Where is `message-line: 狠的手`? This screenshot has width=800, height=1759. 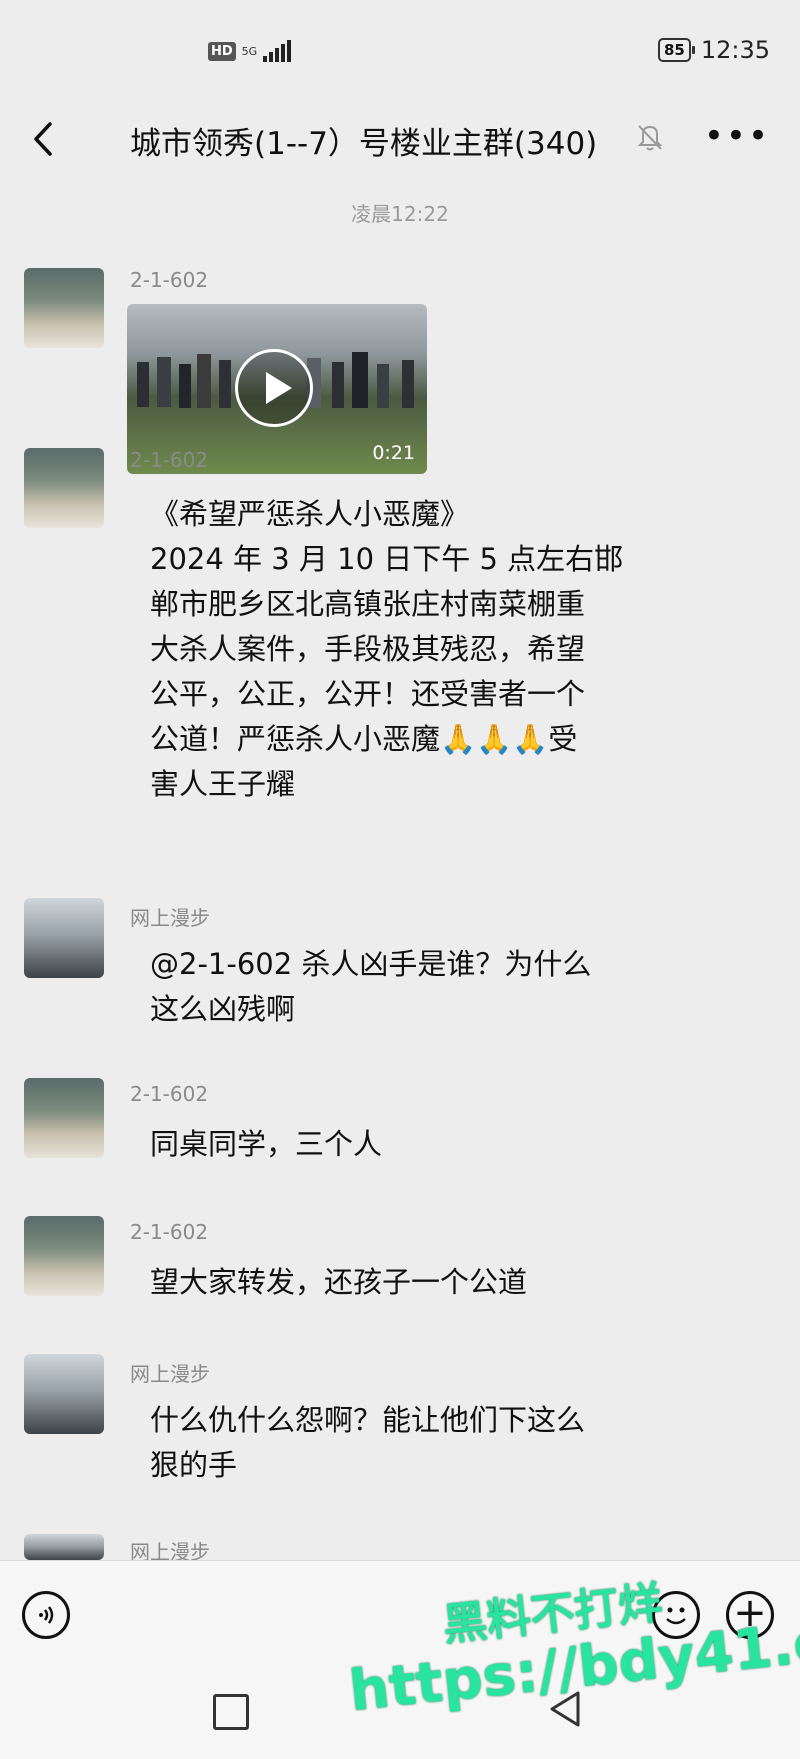
message-line: 狠的手 is located at coordinates (194, 1465).